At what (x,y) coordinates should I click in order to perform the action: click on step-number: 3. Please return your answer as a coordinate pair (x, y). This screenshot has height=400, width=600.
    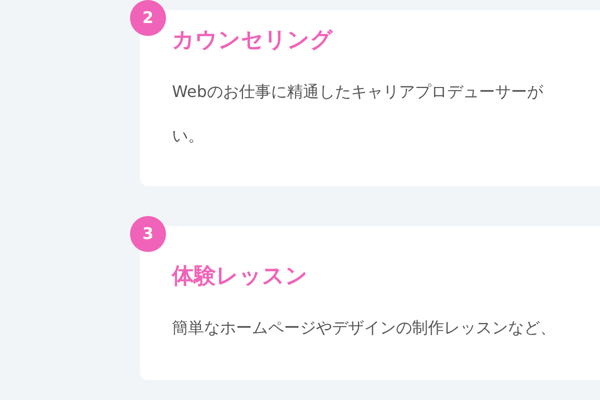
    Looking at the image, I should click on (148, 234).